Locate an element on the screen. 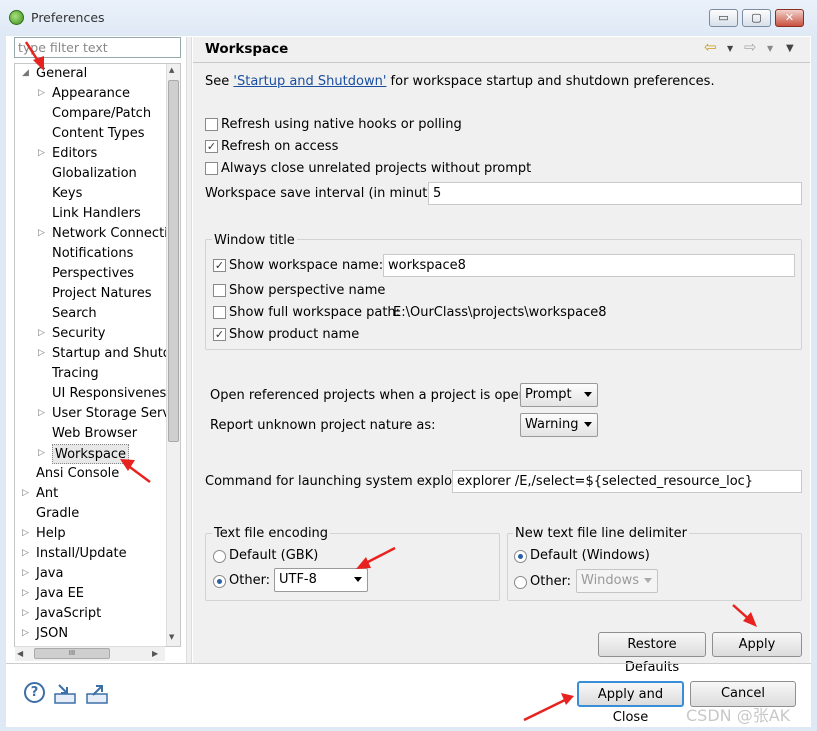  filter-input: type filter text is located at coordinates (97, 47).